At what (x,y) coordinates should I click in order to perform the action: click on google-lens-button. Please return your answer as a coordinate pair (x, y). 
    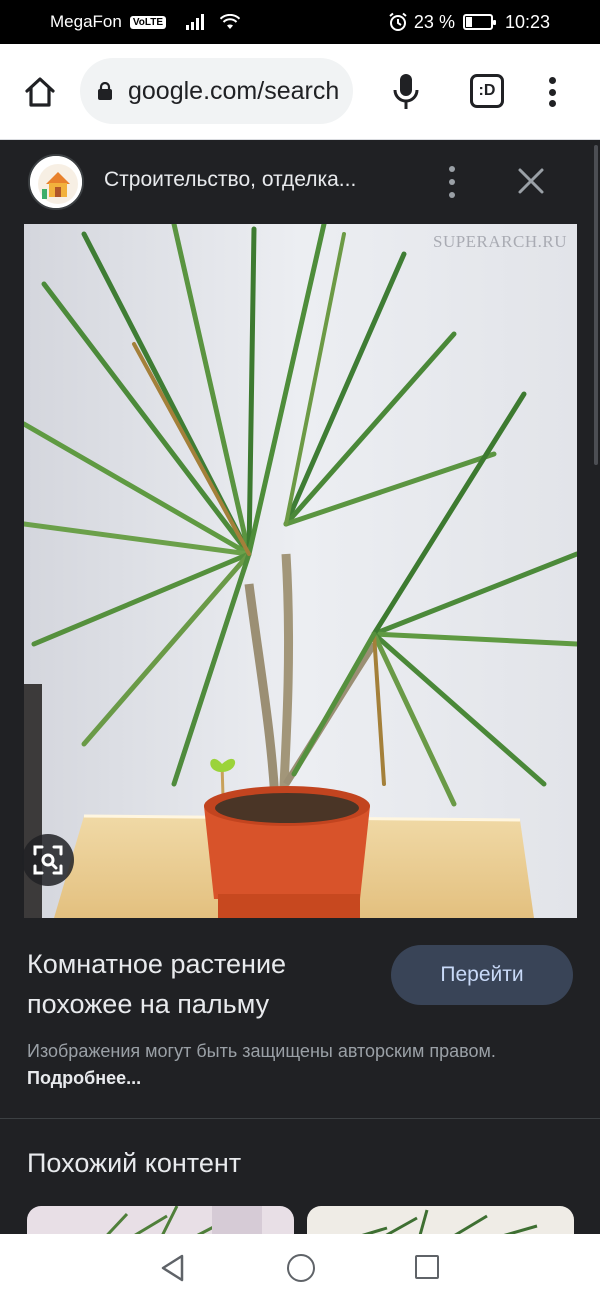
    Looking at the image, I should click on (48, 860).